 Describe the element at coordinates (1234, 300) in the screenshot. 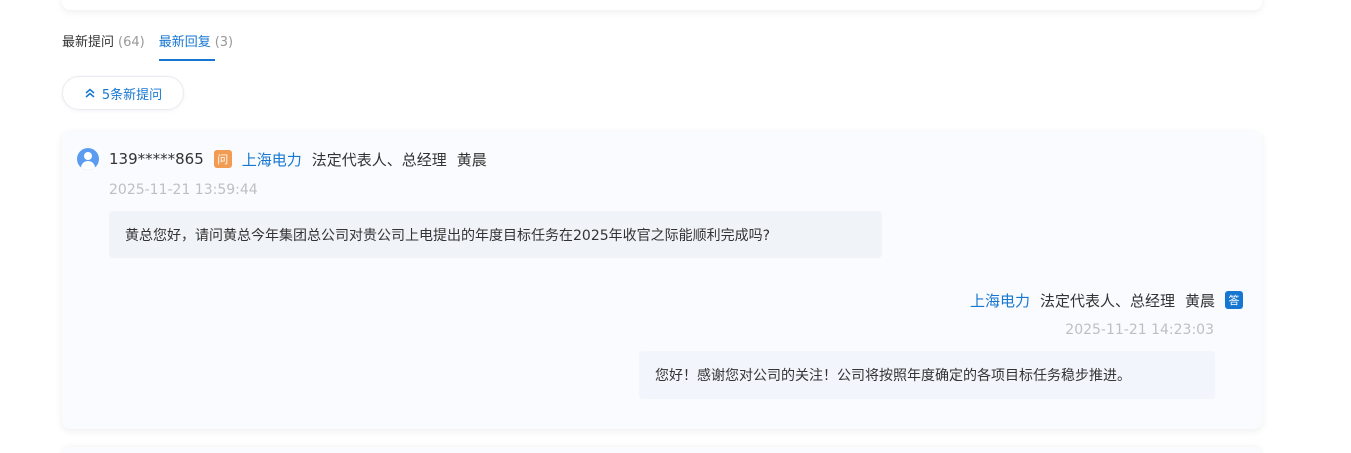

I see `answer-badge: 答` at that location.